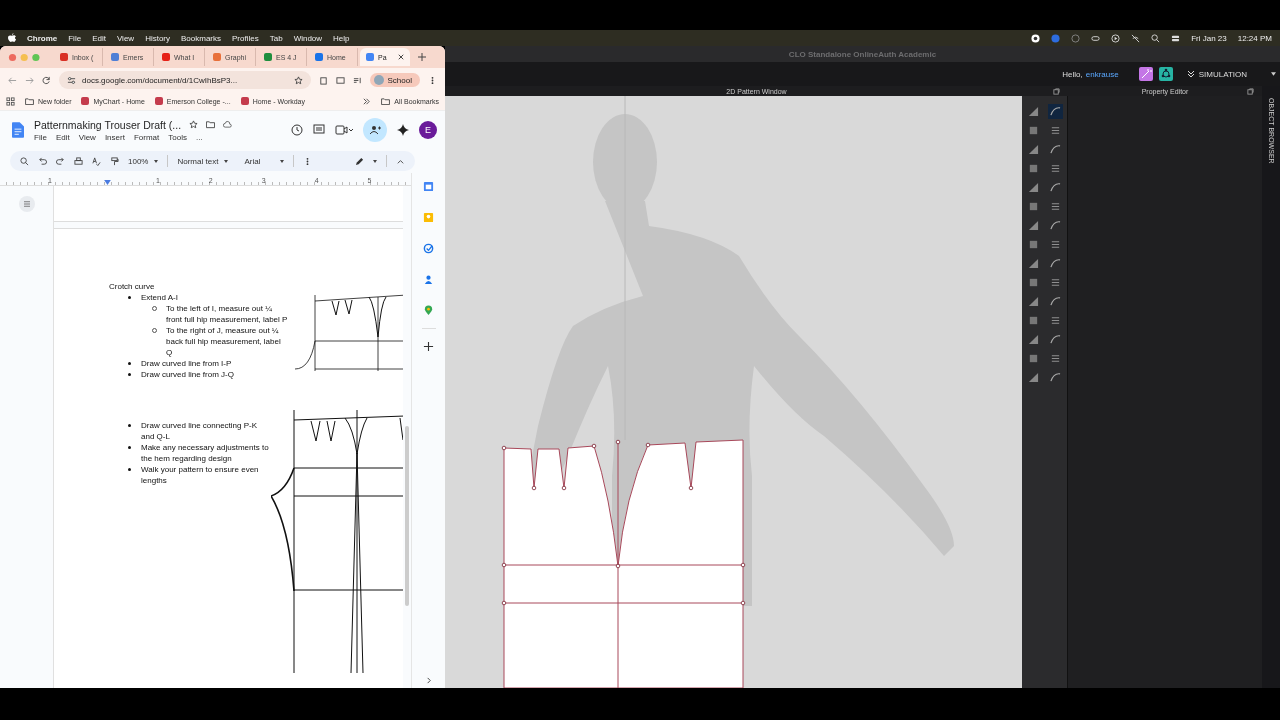  Describe the element at coordinates (297, 130) in the screenshot. I see `history-icon` at that location.